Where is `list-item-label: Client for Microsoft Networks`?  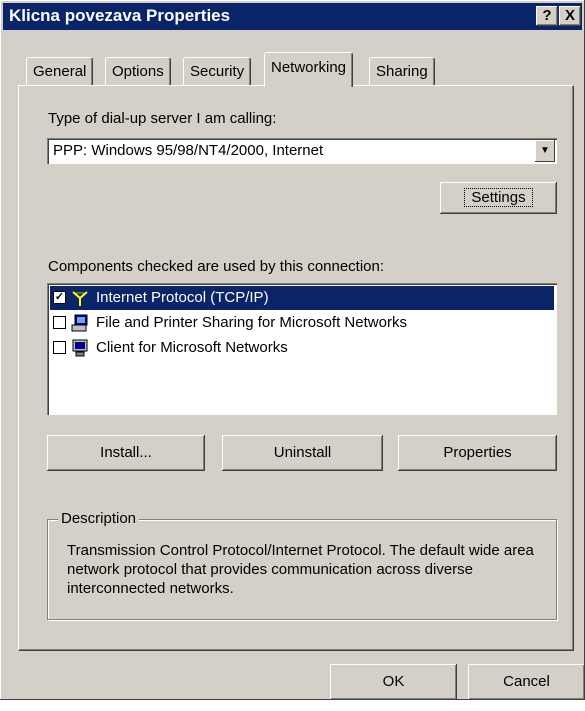 list-item-label: Client for Microsoft Networks is located at coordinates (192, 347).